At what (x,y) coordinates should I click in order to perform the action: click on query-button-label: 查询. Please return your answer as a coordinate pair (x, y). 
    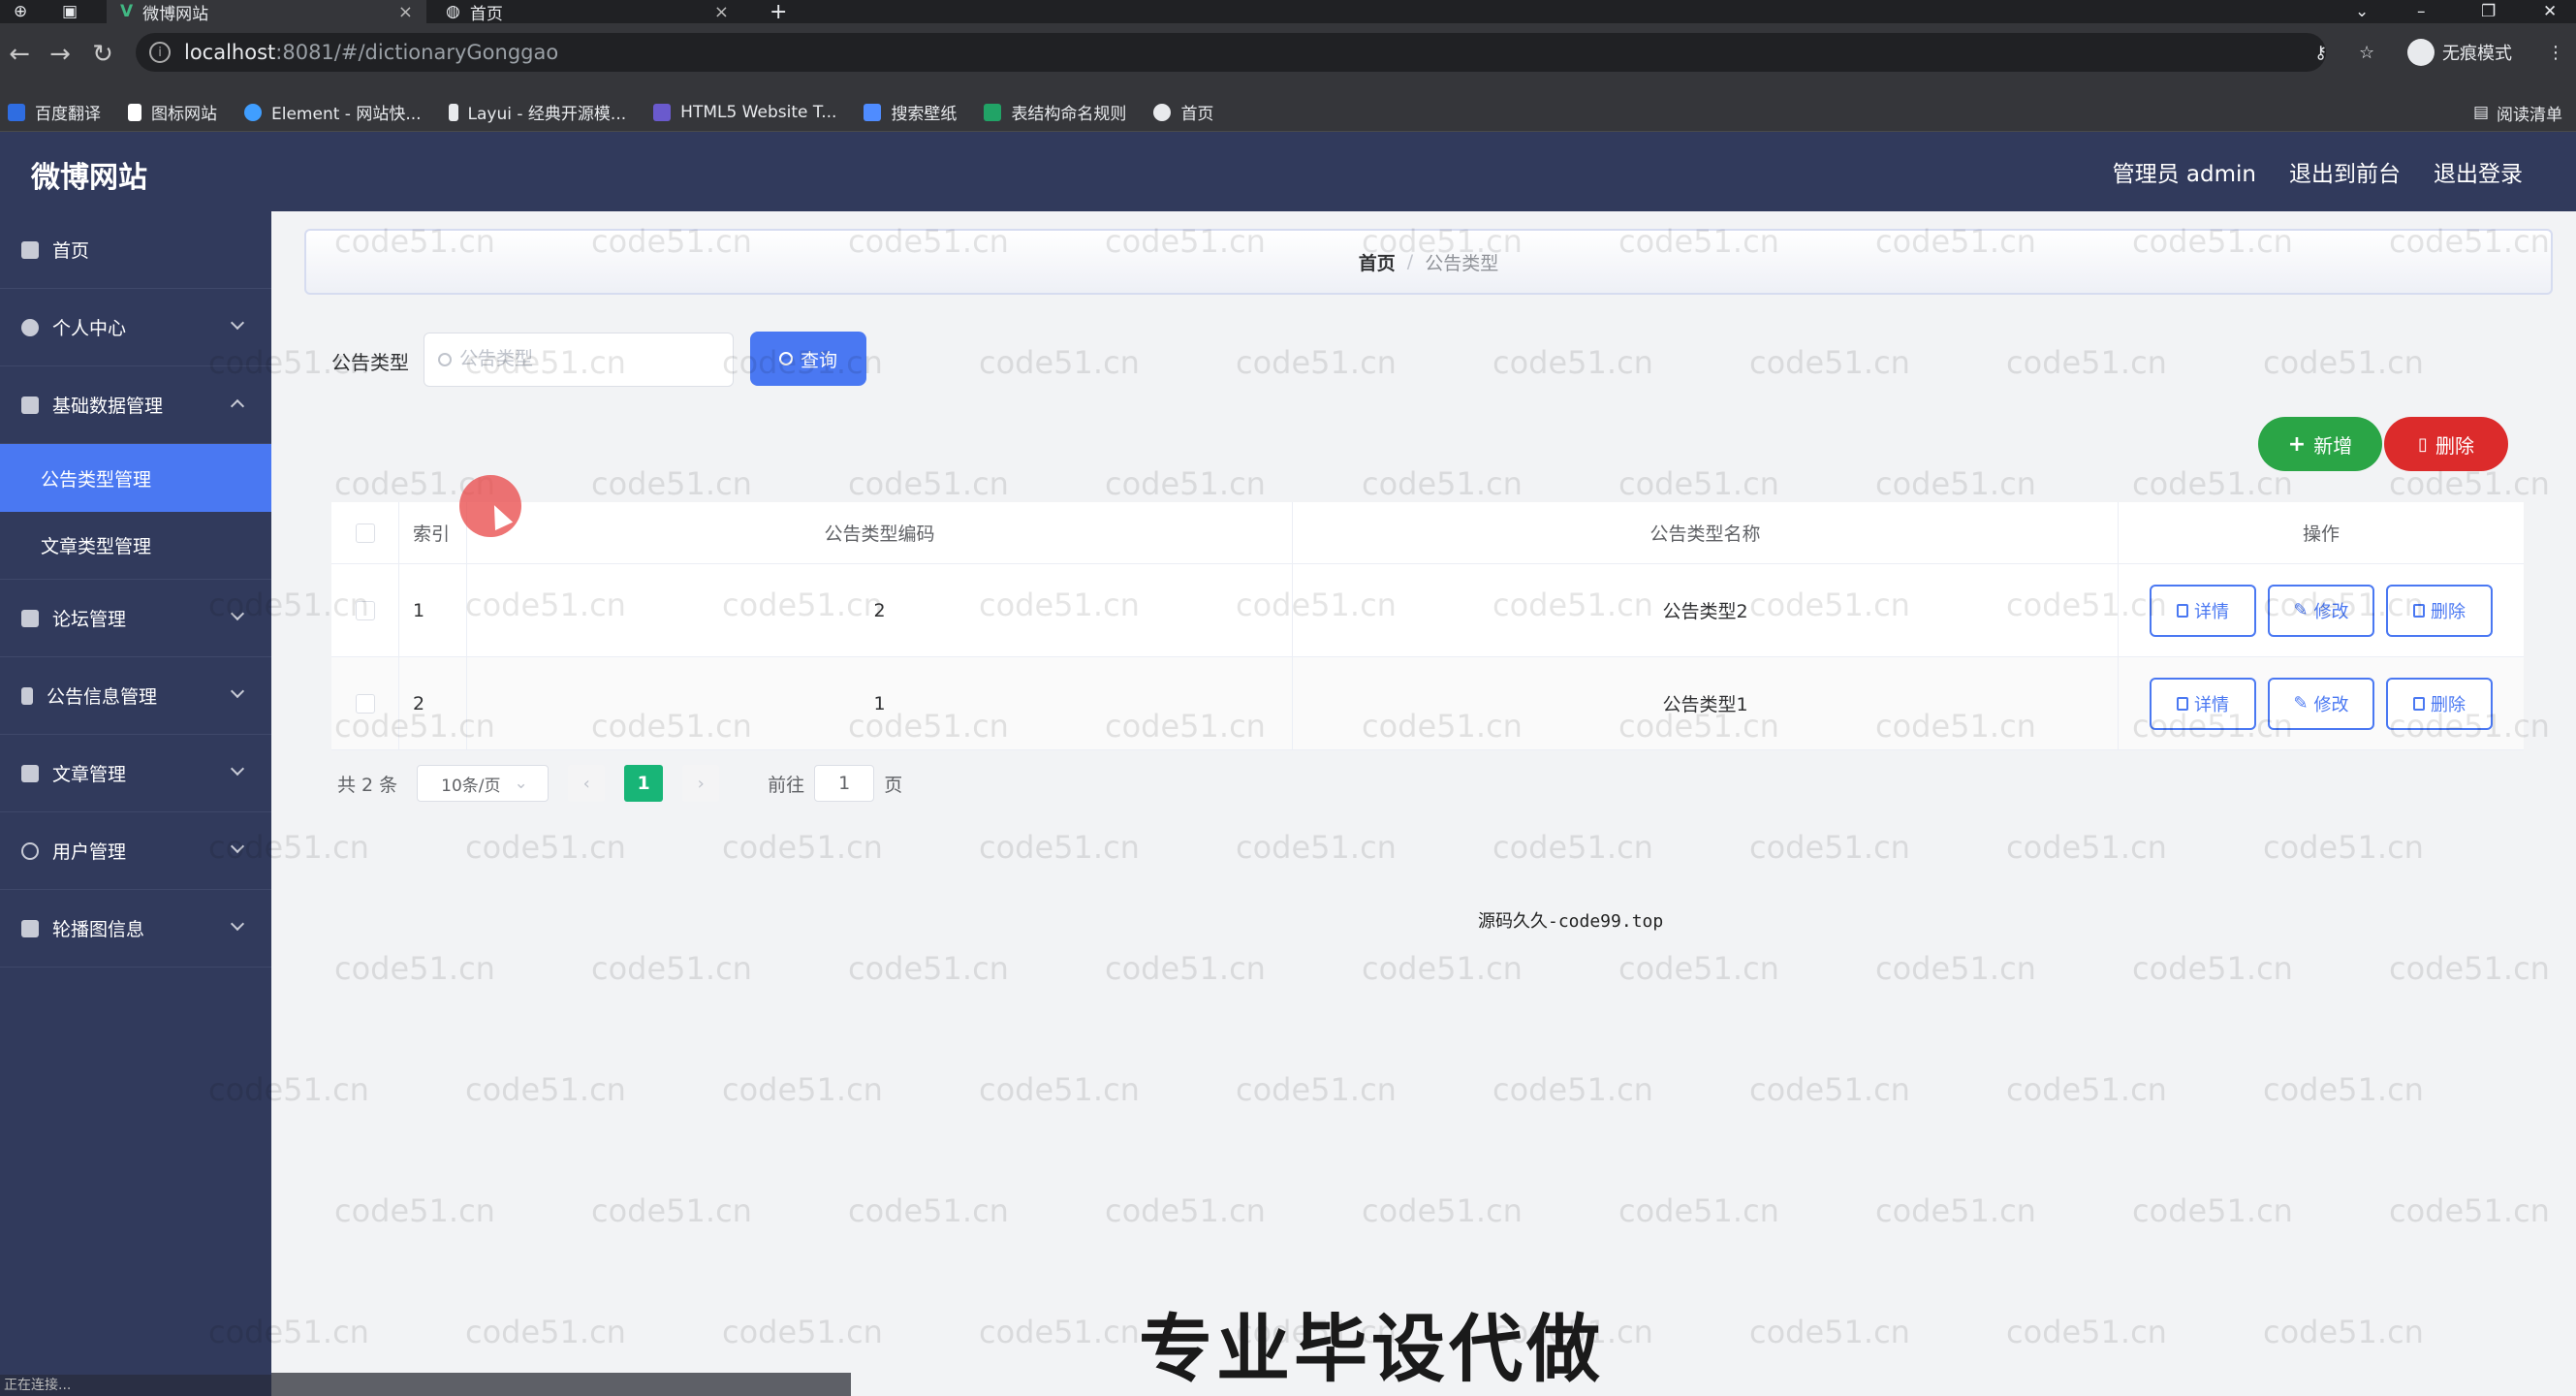
    Looking at the image, I should click on (818, 360).